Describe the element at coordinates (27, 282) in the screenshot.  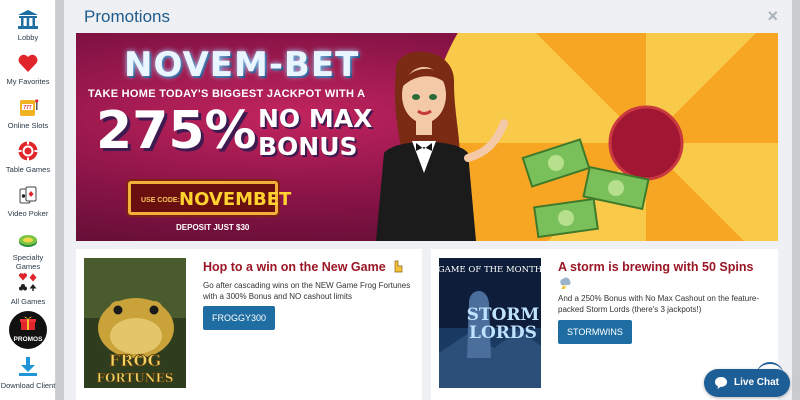
I see `card-suits-icon` at that location.